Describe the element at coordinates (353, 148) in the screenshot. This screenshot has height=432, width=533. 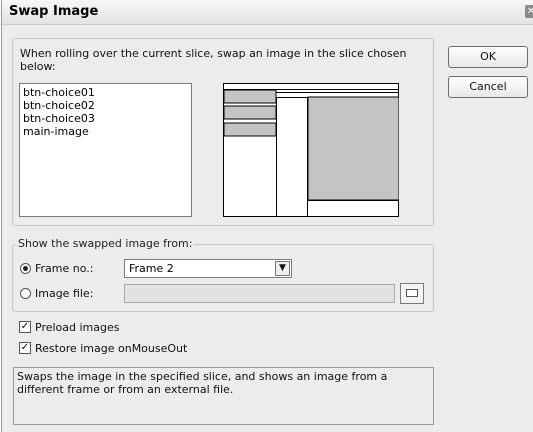
I see `slice-main-image` at that location.